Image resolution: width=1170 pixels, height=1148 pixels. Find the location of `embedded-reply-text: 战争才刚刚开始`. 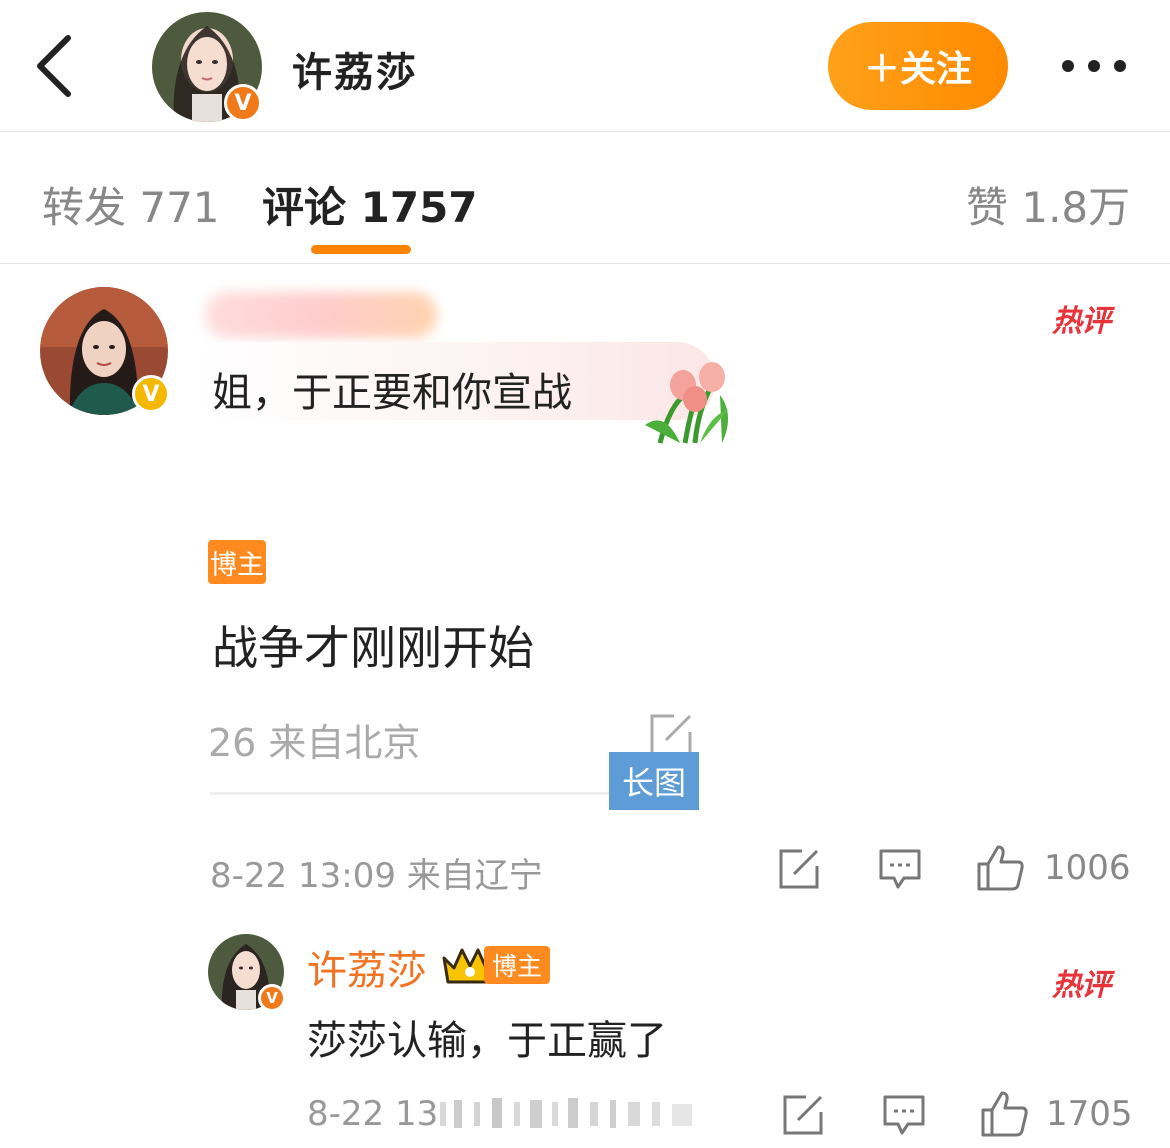

embedded-reply-text: 战争才刚刚开始 is located at coordinates (373, 648).